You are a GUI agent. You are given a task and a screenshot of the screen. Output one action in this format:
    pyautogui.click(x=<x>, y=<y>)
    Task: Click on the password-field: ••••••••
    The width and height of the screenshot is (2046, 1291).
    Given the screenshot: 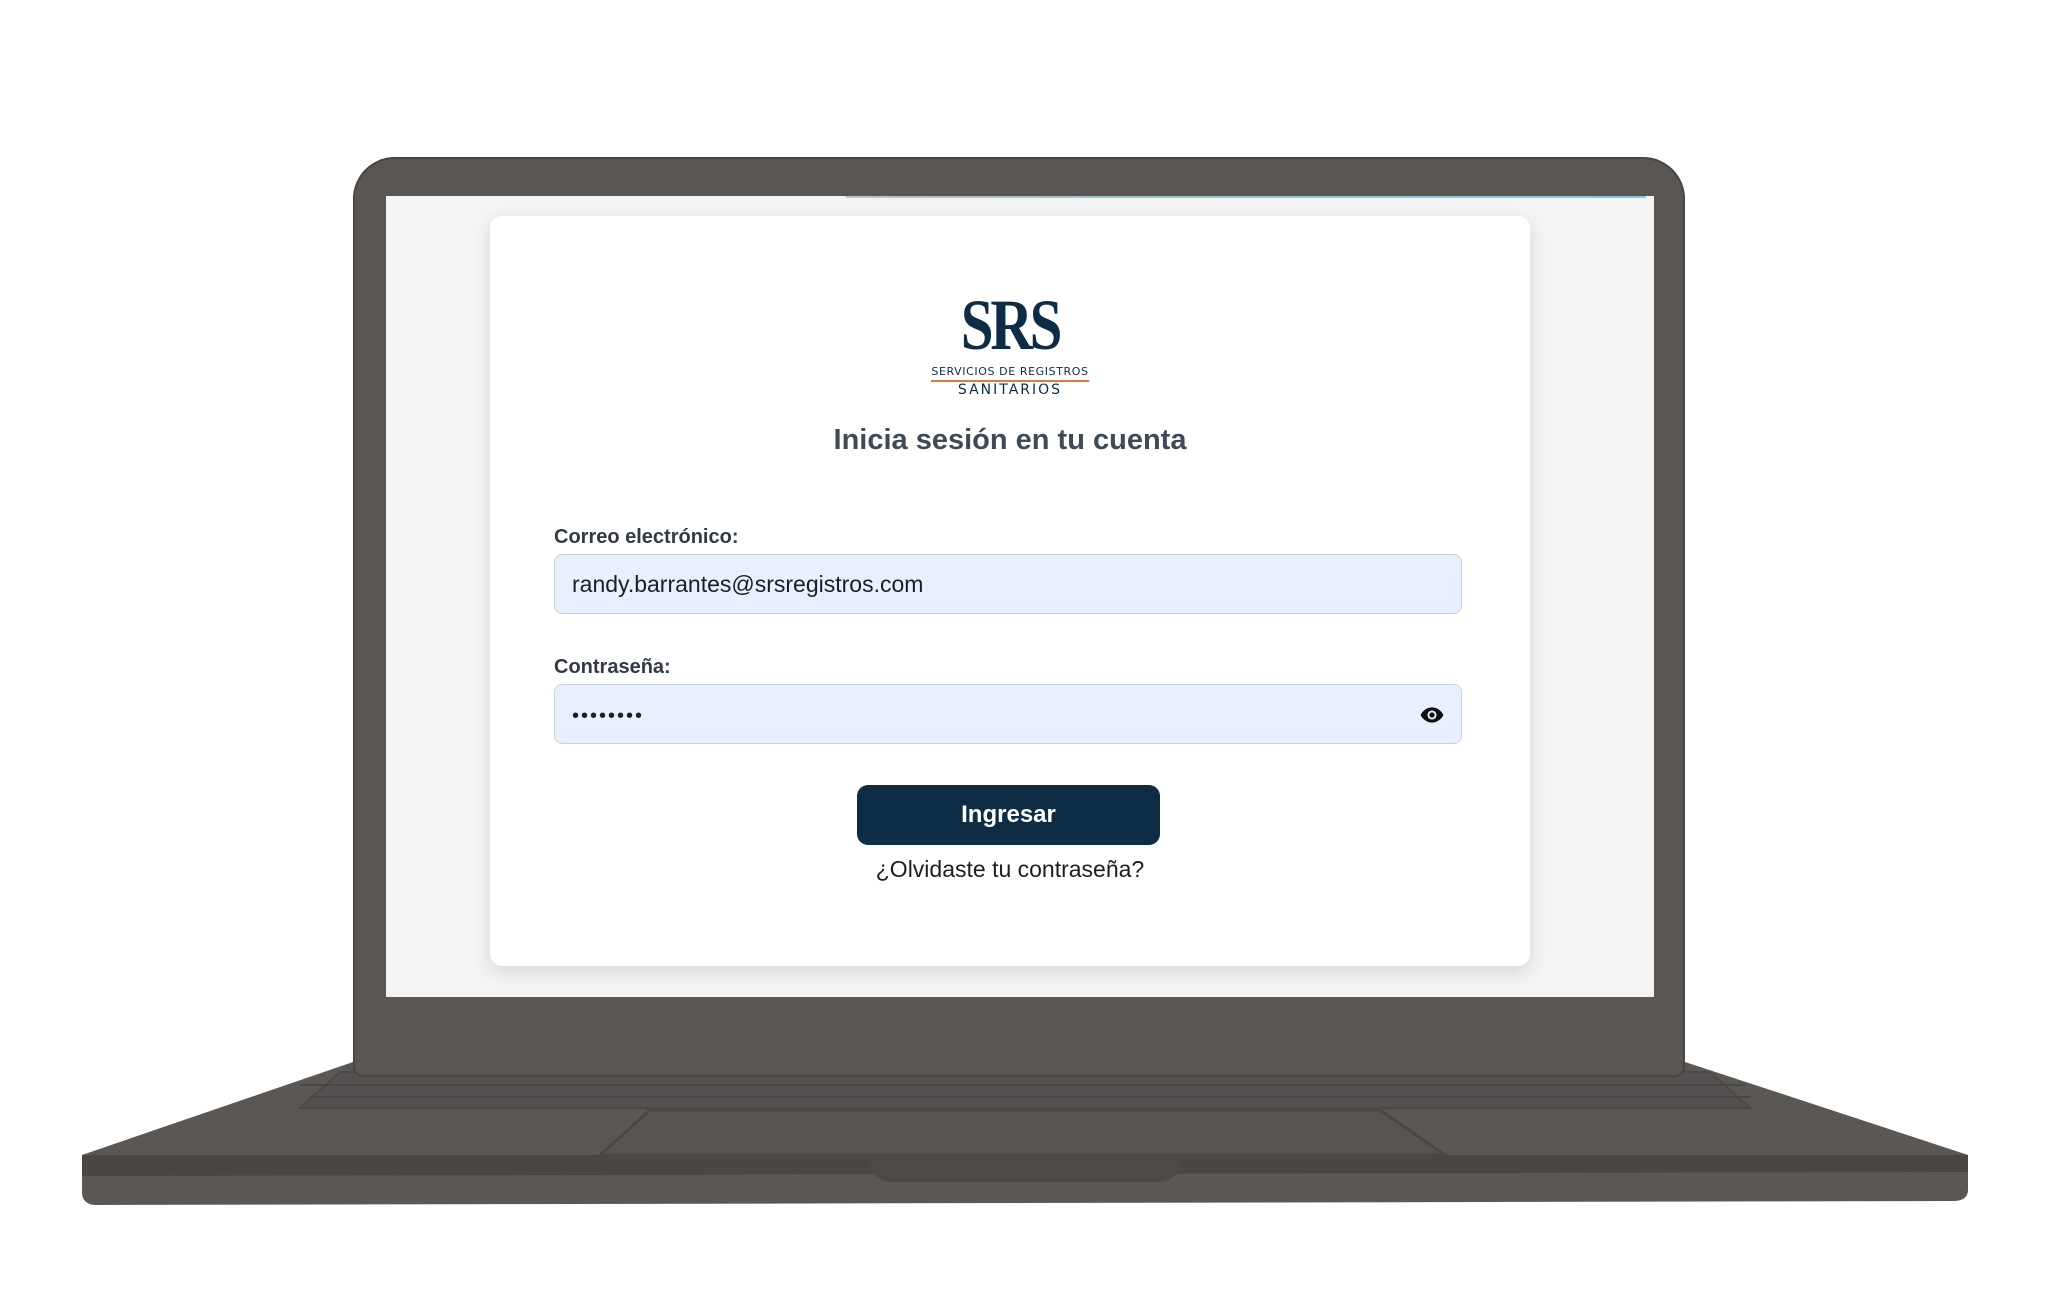 What is the action you would take?
    pyautogui.click(x=1008, y=714)
    